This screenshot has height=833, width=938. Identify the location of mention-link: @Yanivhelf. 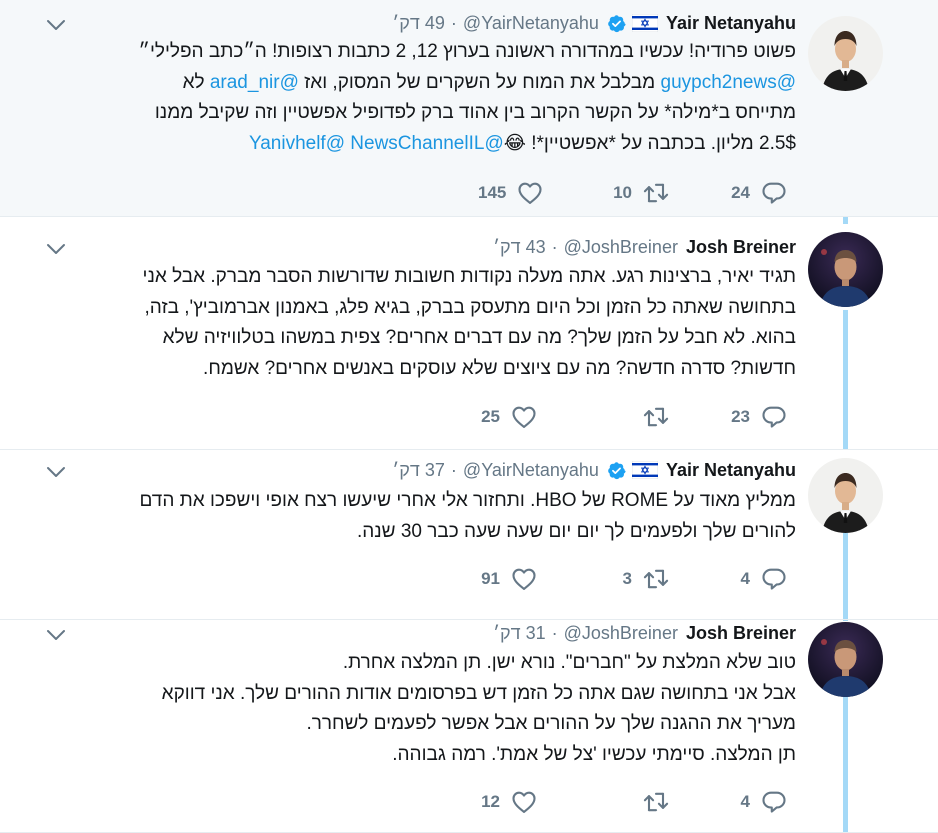
(297, 143).